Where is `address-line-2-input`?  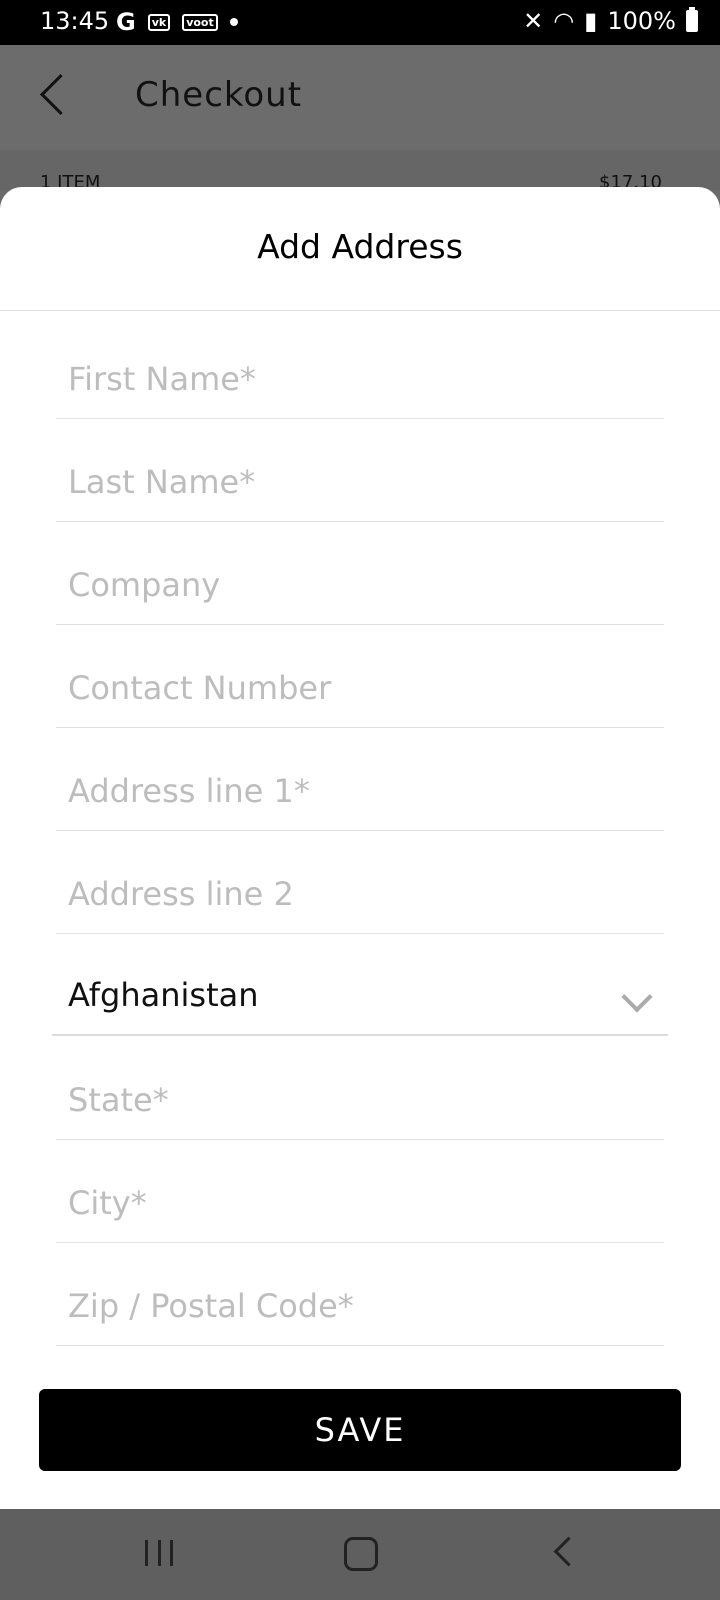
address-line-2-input is located at coordinates (360, 894).